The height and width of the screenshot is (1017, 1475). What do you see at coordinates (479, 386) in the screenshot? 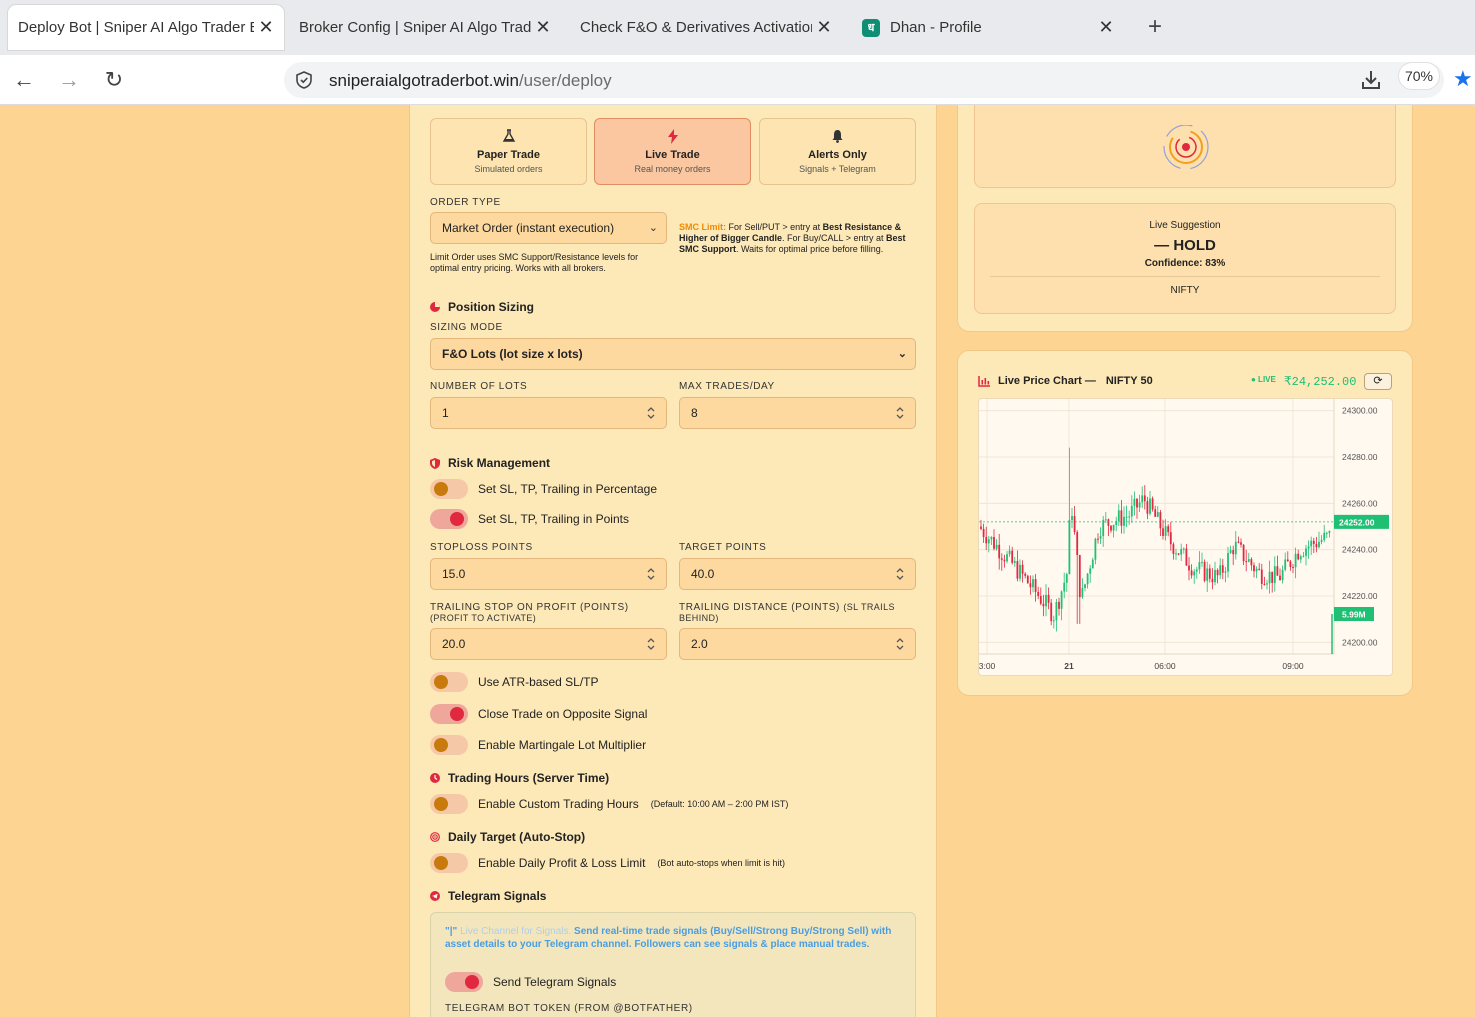
I see `lots-label: NUMBER OF LOTS` at bounding box center [479, 386].